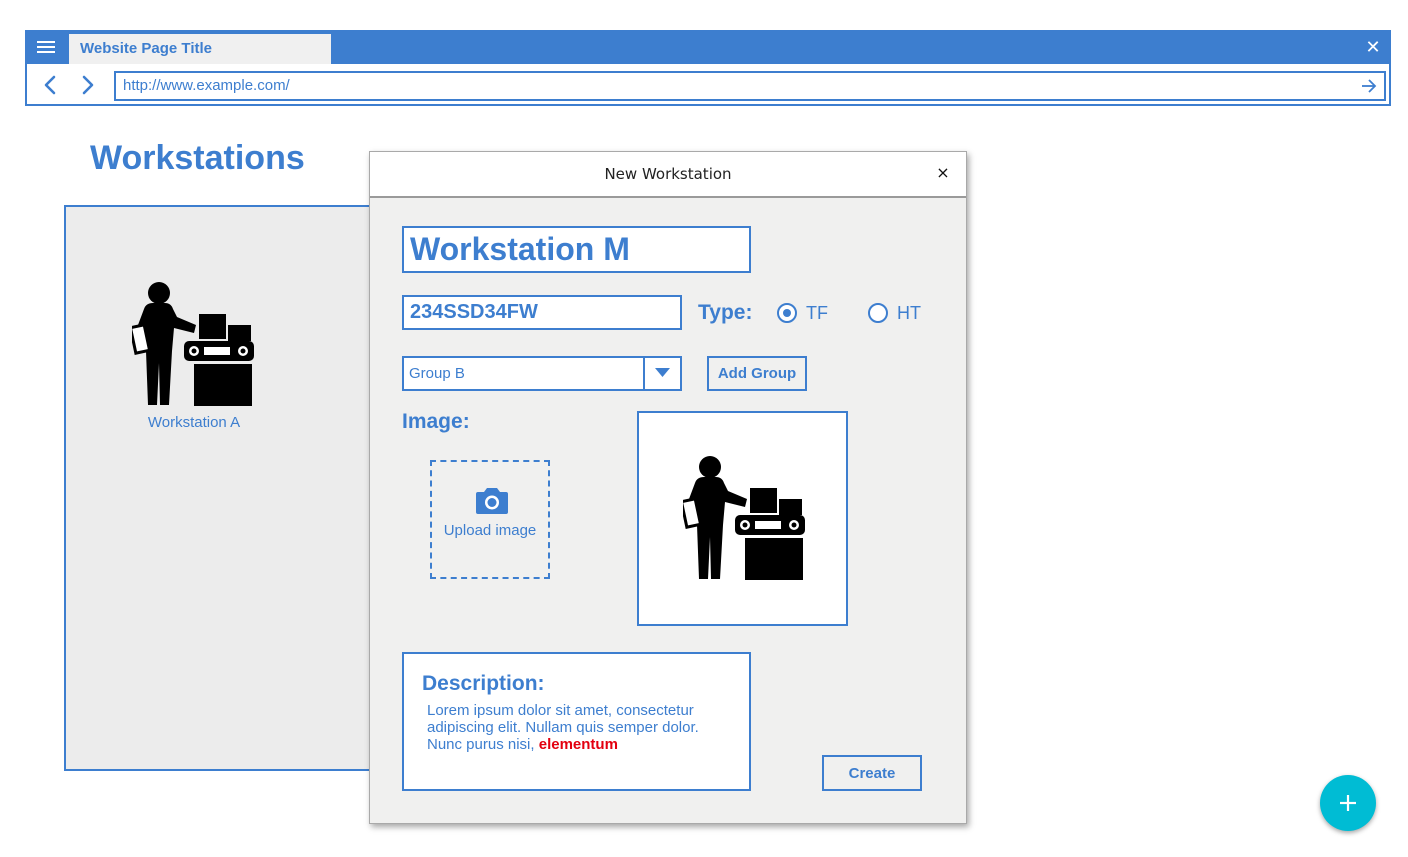  I want to click on dropdown-toggle, so click(661, 373).